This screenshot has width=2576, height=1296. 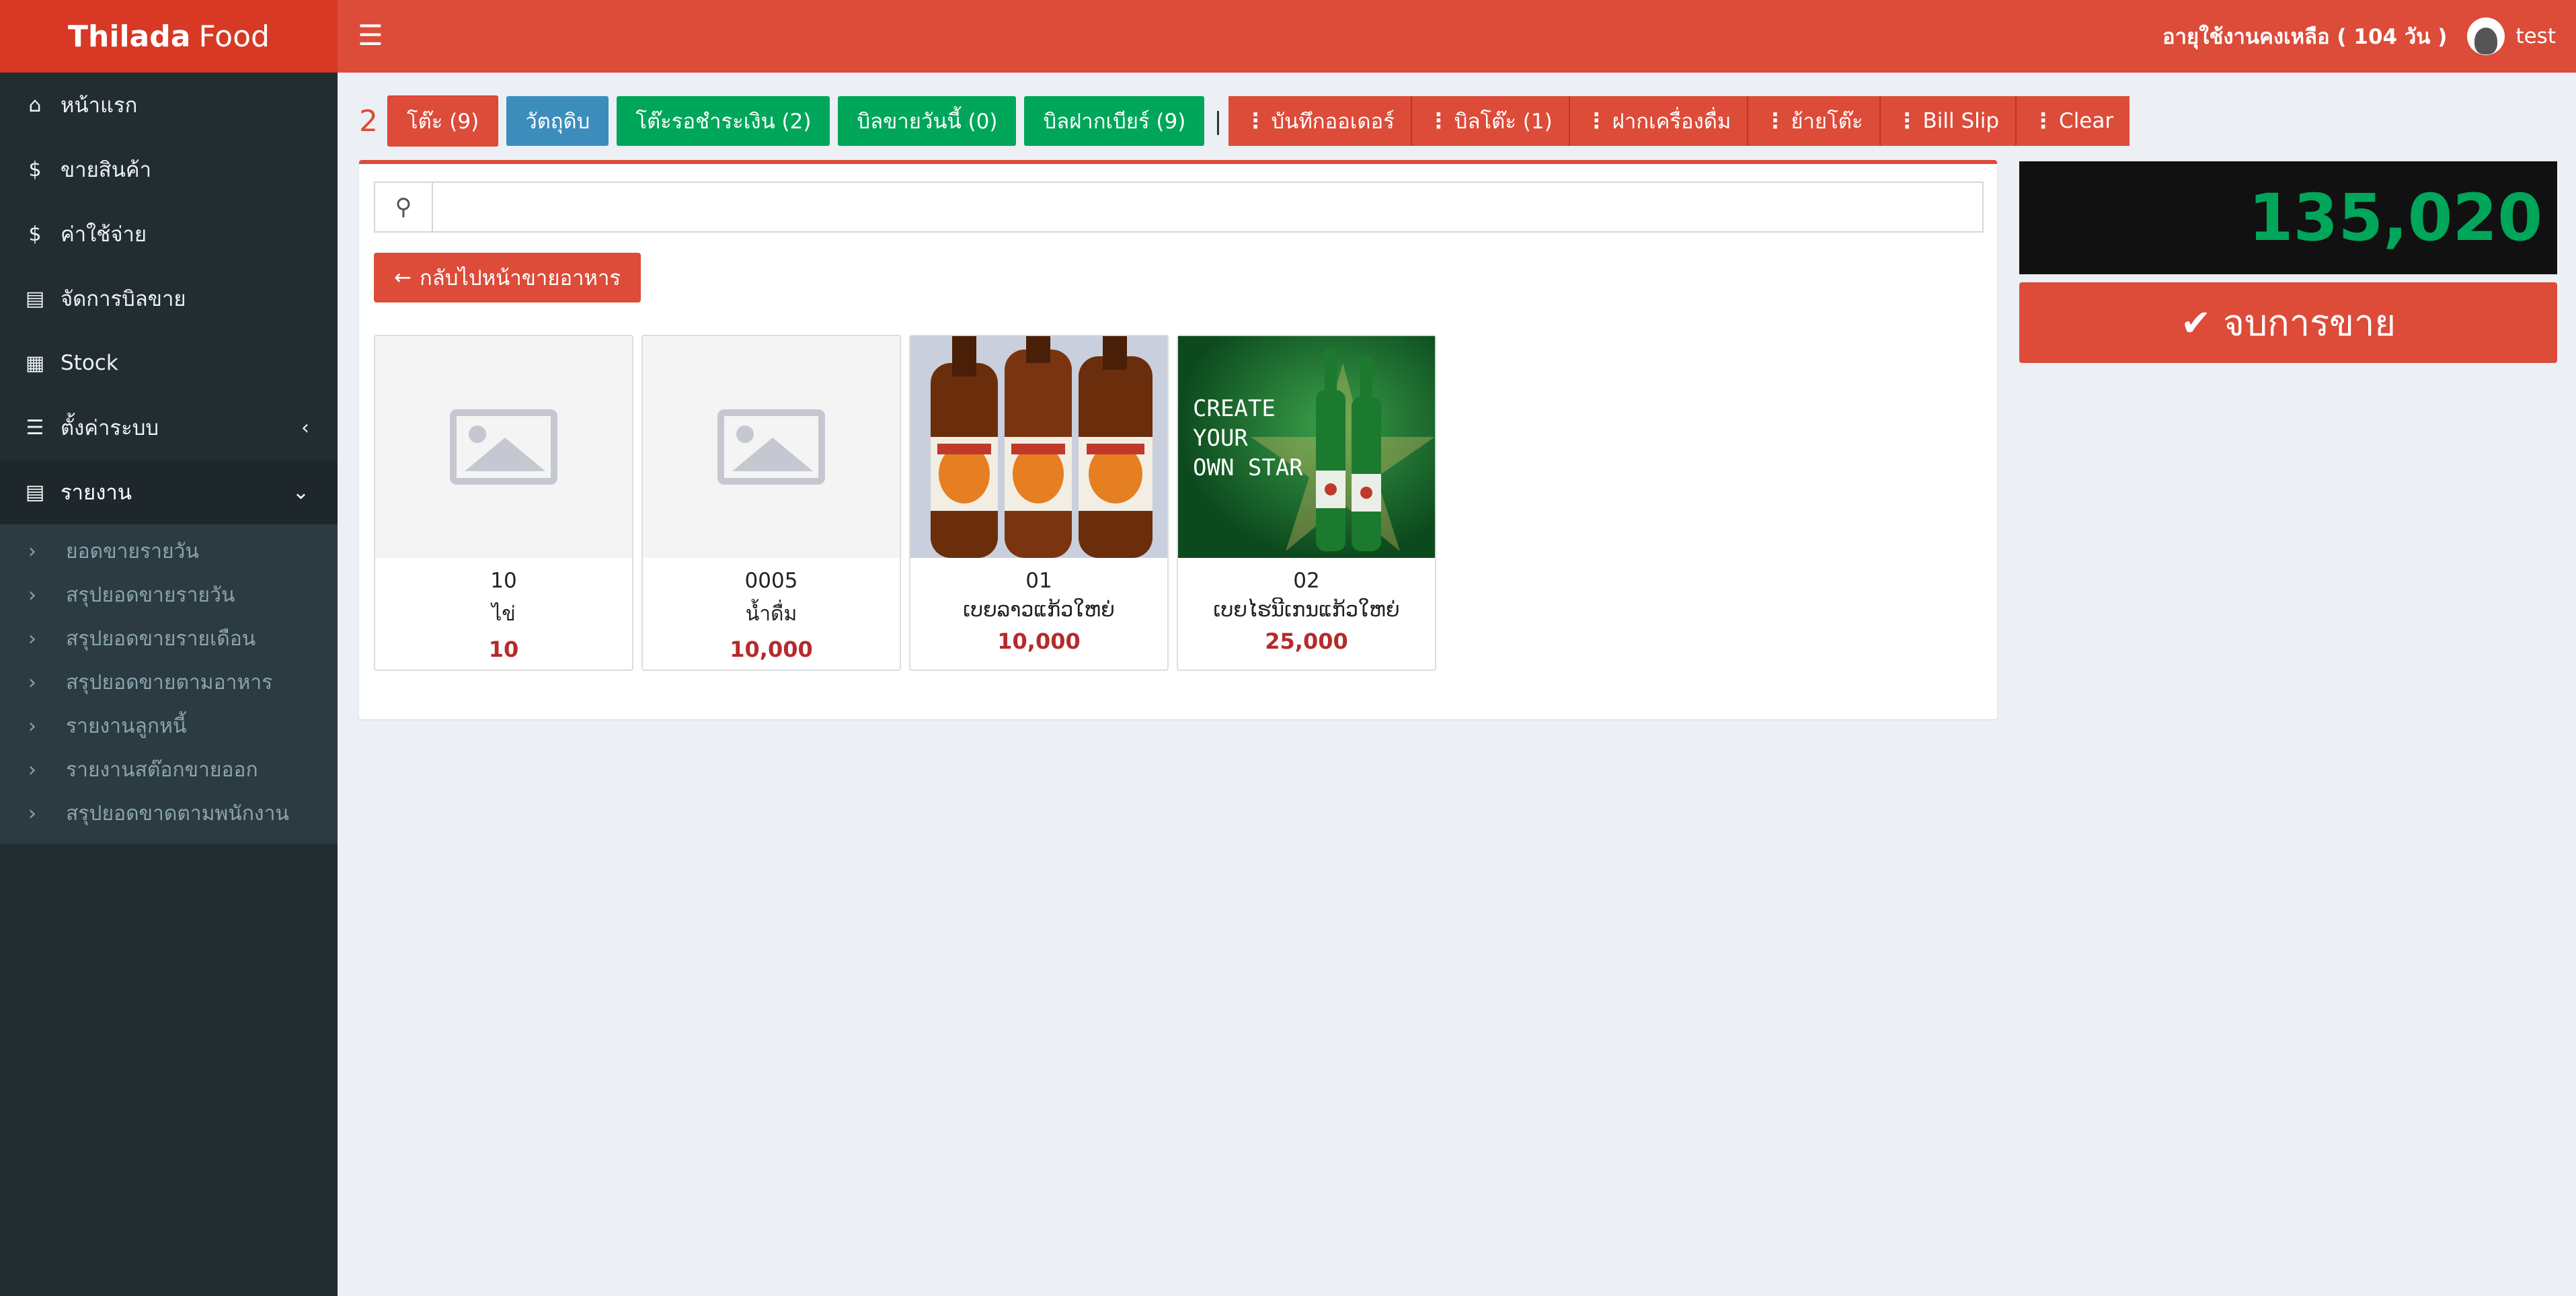 I want to click on sidebar-item-sell: $ ขายสินค้า, so click(x=169, y=169).